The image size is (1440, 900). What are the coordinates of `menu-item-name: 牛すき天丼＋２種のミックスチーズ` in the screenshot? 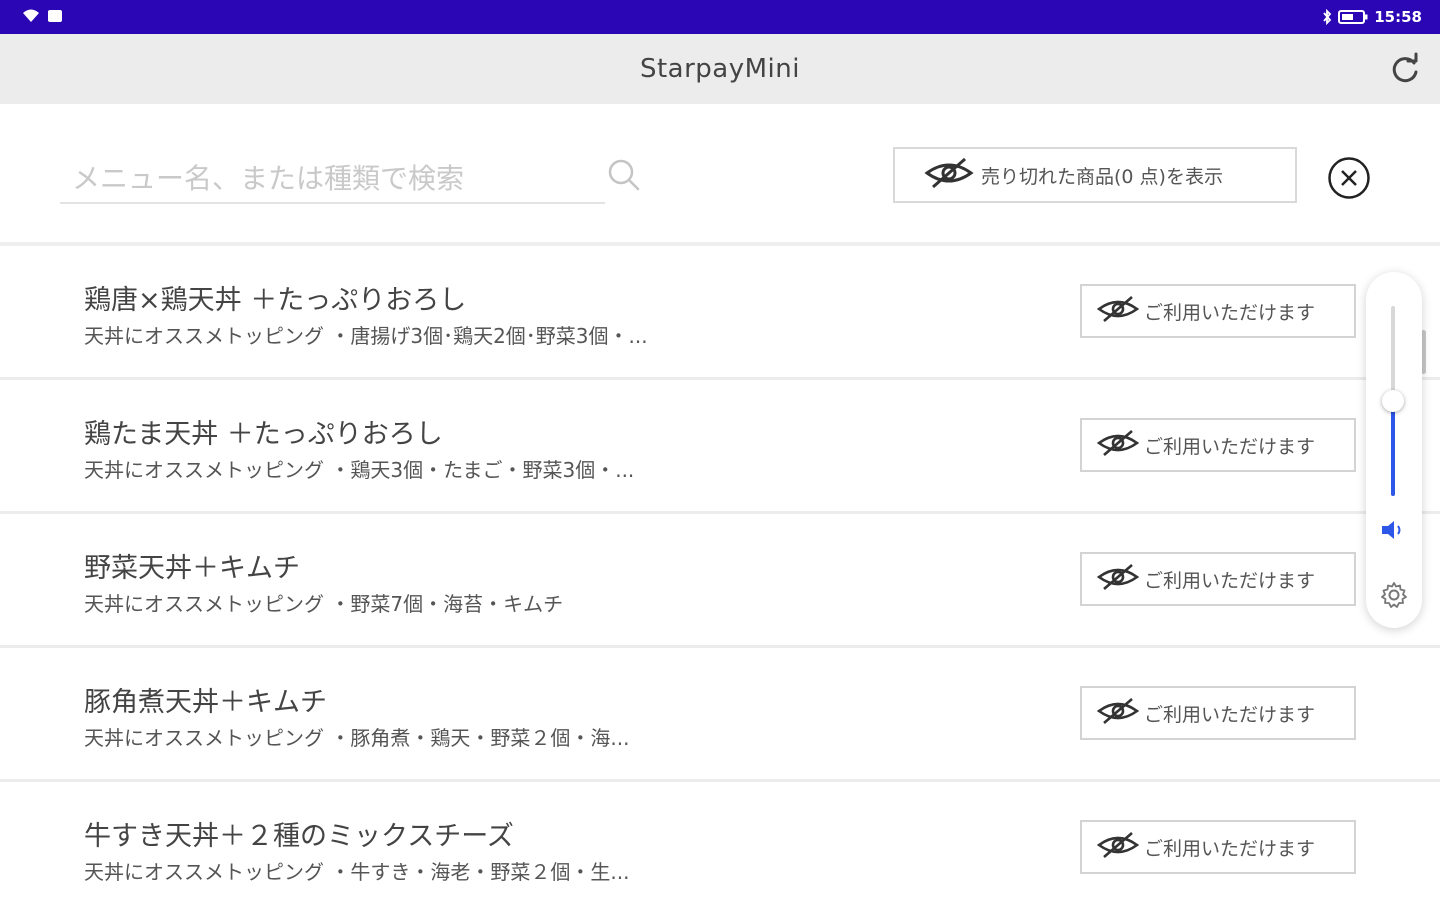 It's located at (299, 836).